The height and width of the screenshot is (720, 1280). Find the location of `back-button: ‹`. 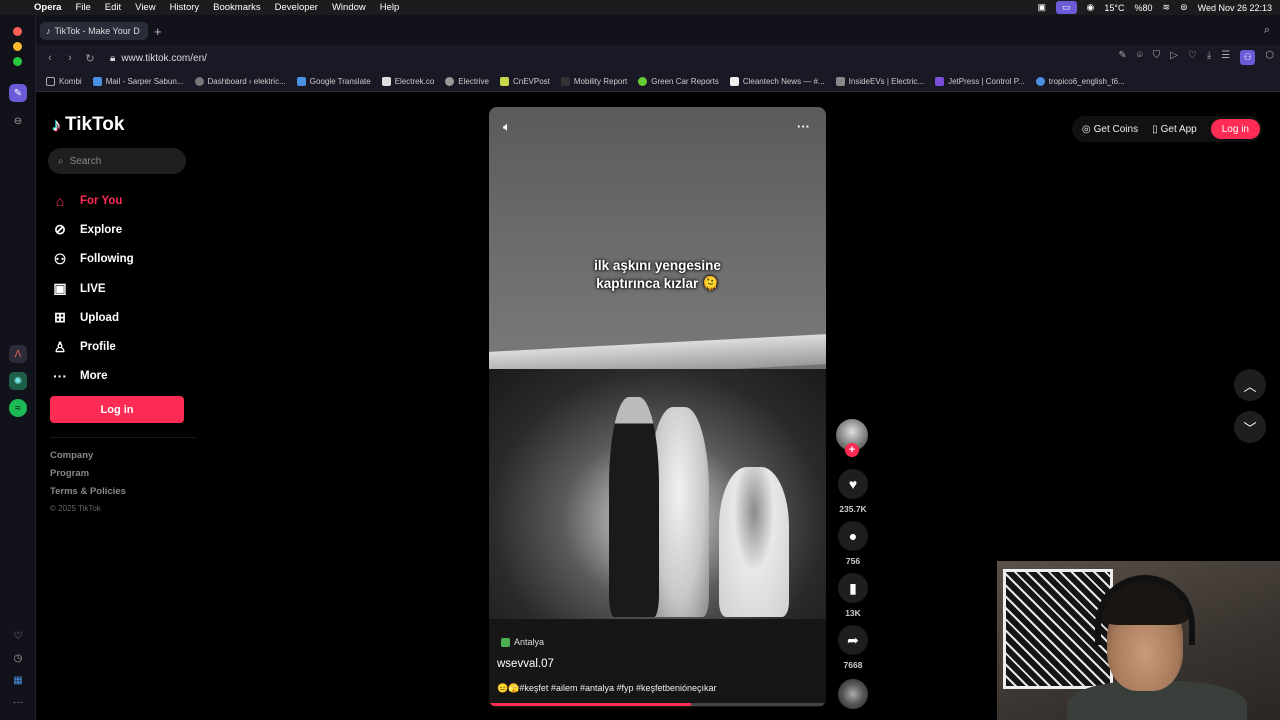

back-button: ‹ is located at coordinates (50, 58).